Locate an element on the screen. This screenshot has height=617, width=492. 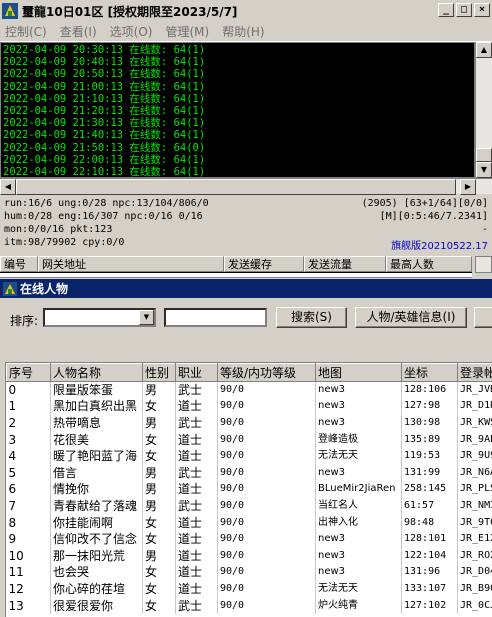
row-index: 5 is located at coordinates (28, 473).